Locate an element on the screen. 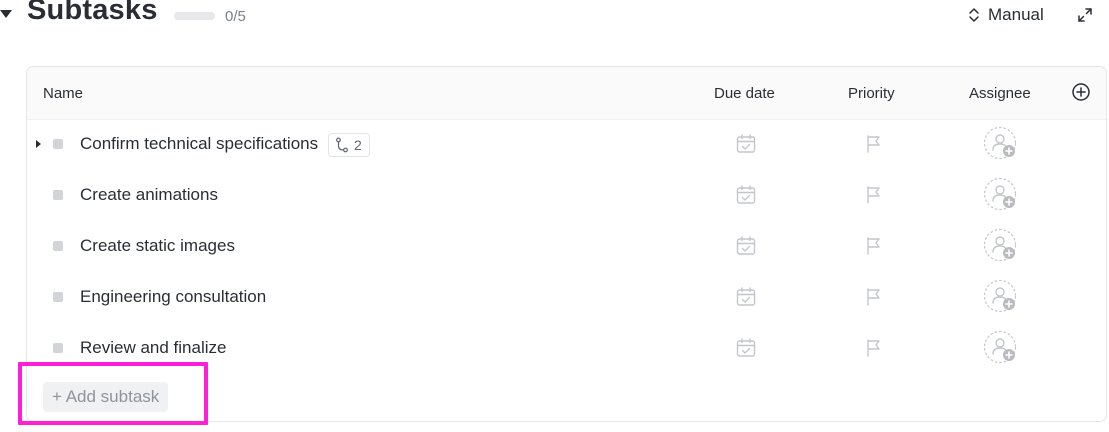 The height and width of the screenshot is (432, 1109). task-name: Create animations is located at coordinates (149, 195).